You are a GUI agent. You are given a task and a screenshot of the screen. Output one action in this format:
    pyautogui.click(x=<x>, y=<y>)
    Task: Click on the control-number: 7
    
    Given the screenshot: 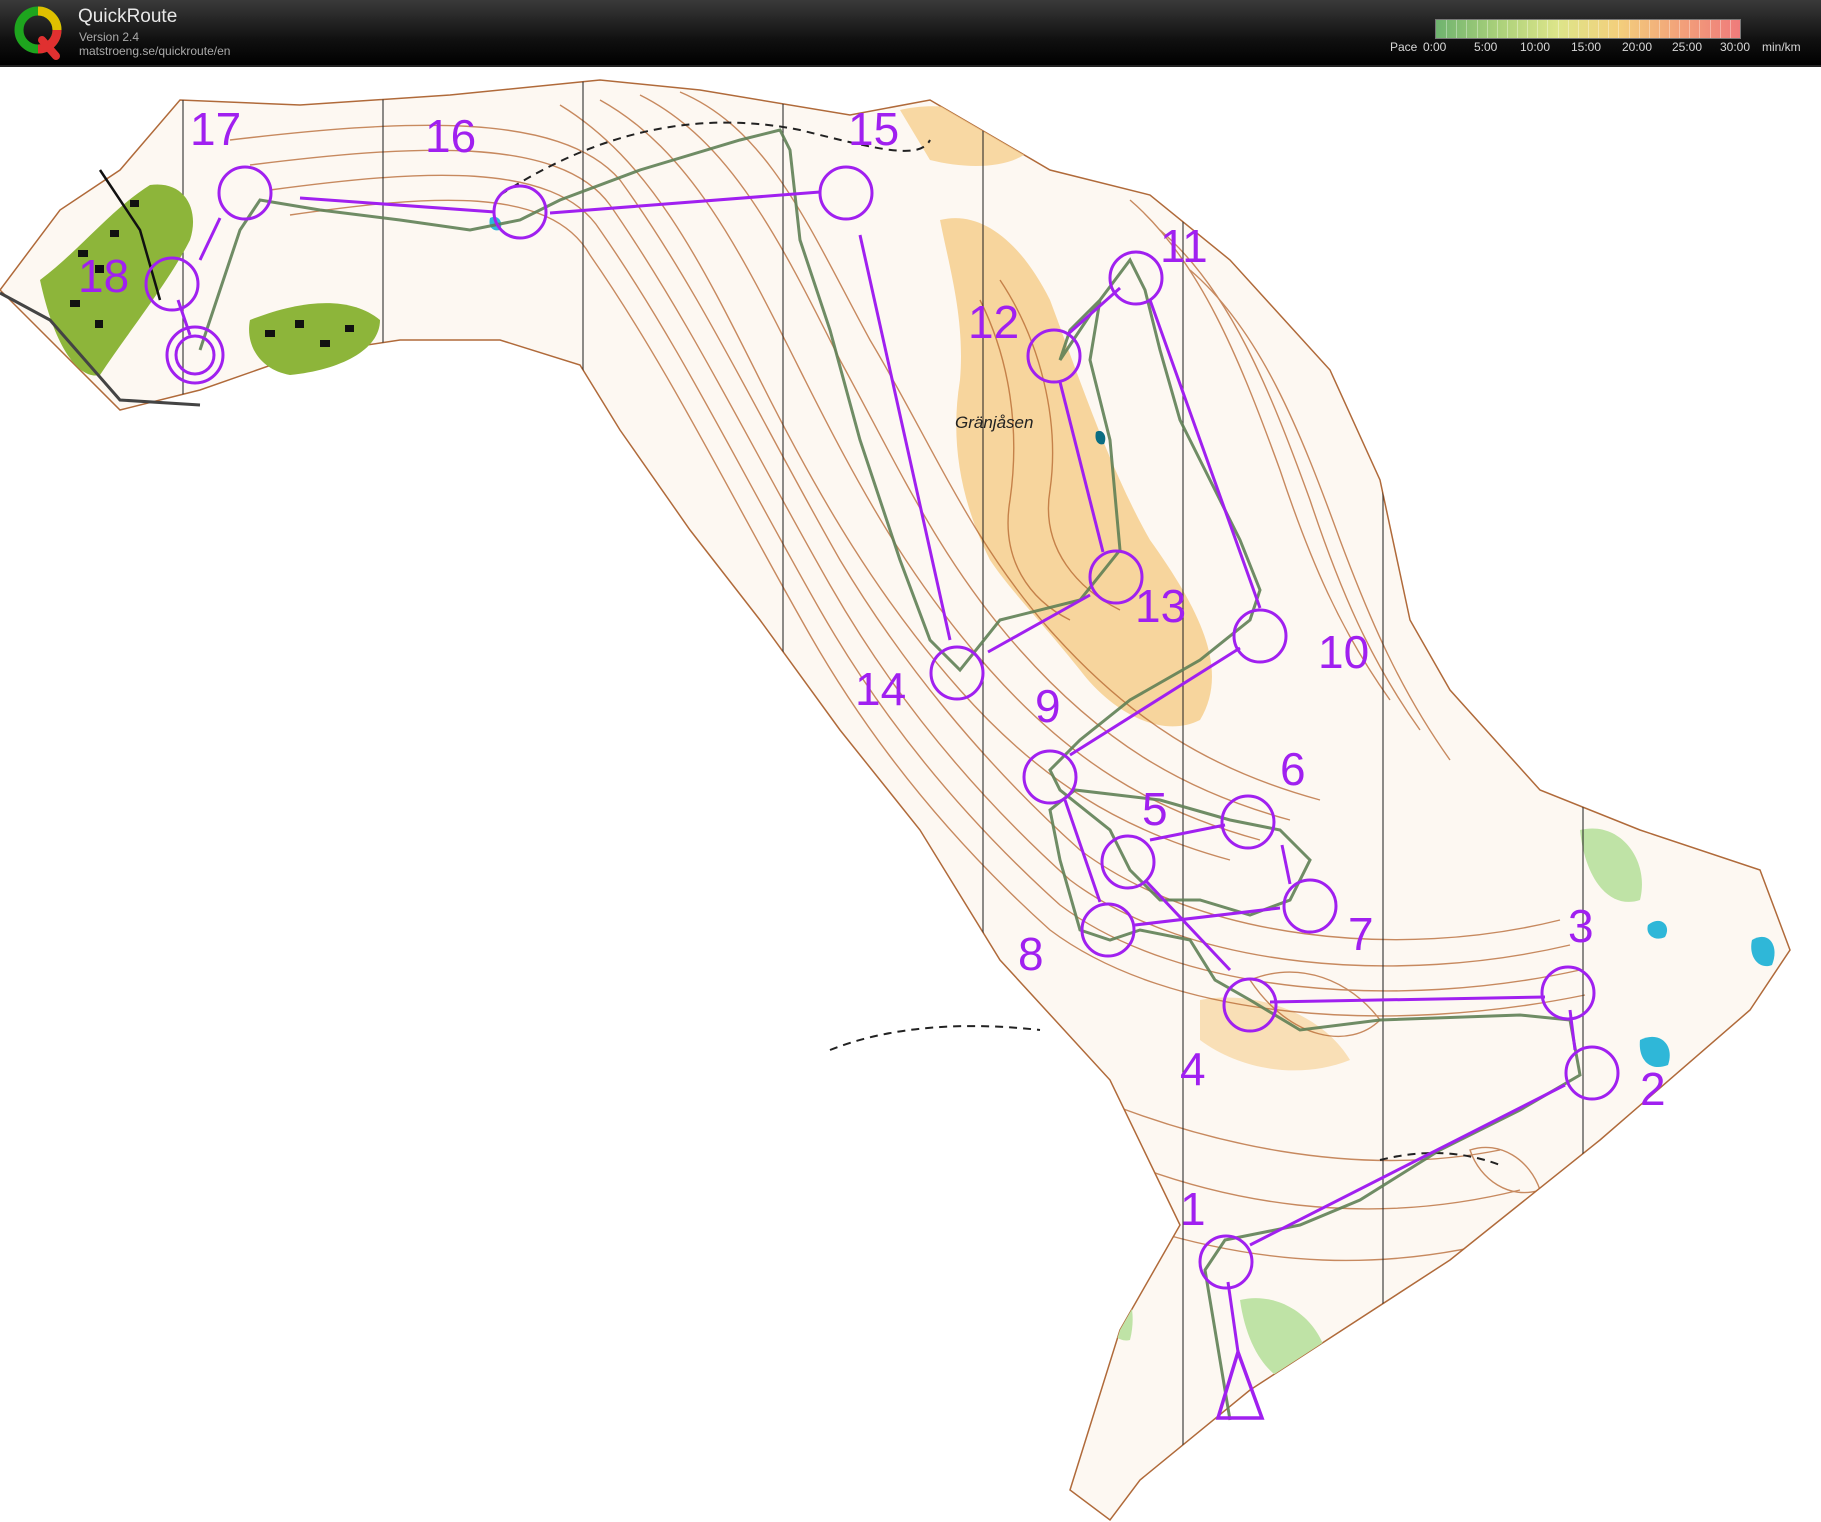 What is the action you would take?
    pyautogui.click(x=1361, y=934)
    